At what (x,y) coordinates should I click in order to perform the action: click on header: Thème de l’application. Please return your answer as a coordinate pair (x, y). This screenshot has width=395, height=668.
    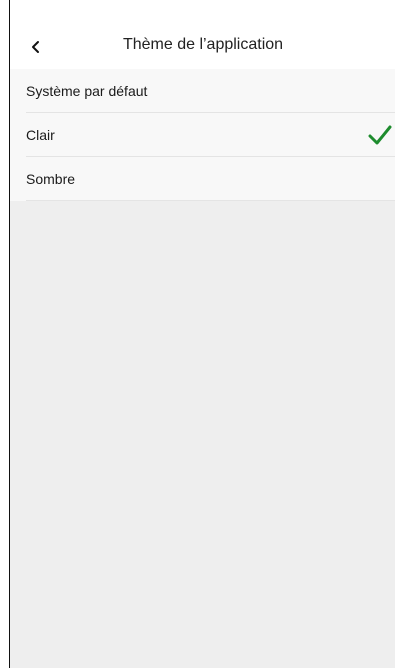
    Looking at the image, I should click on (202, 34).